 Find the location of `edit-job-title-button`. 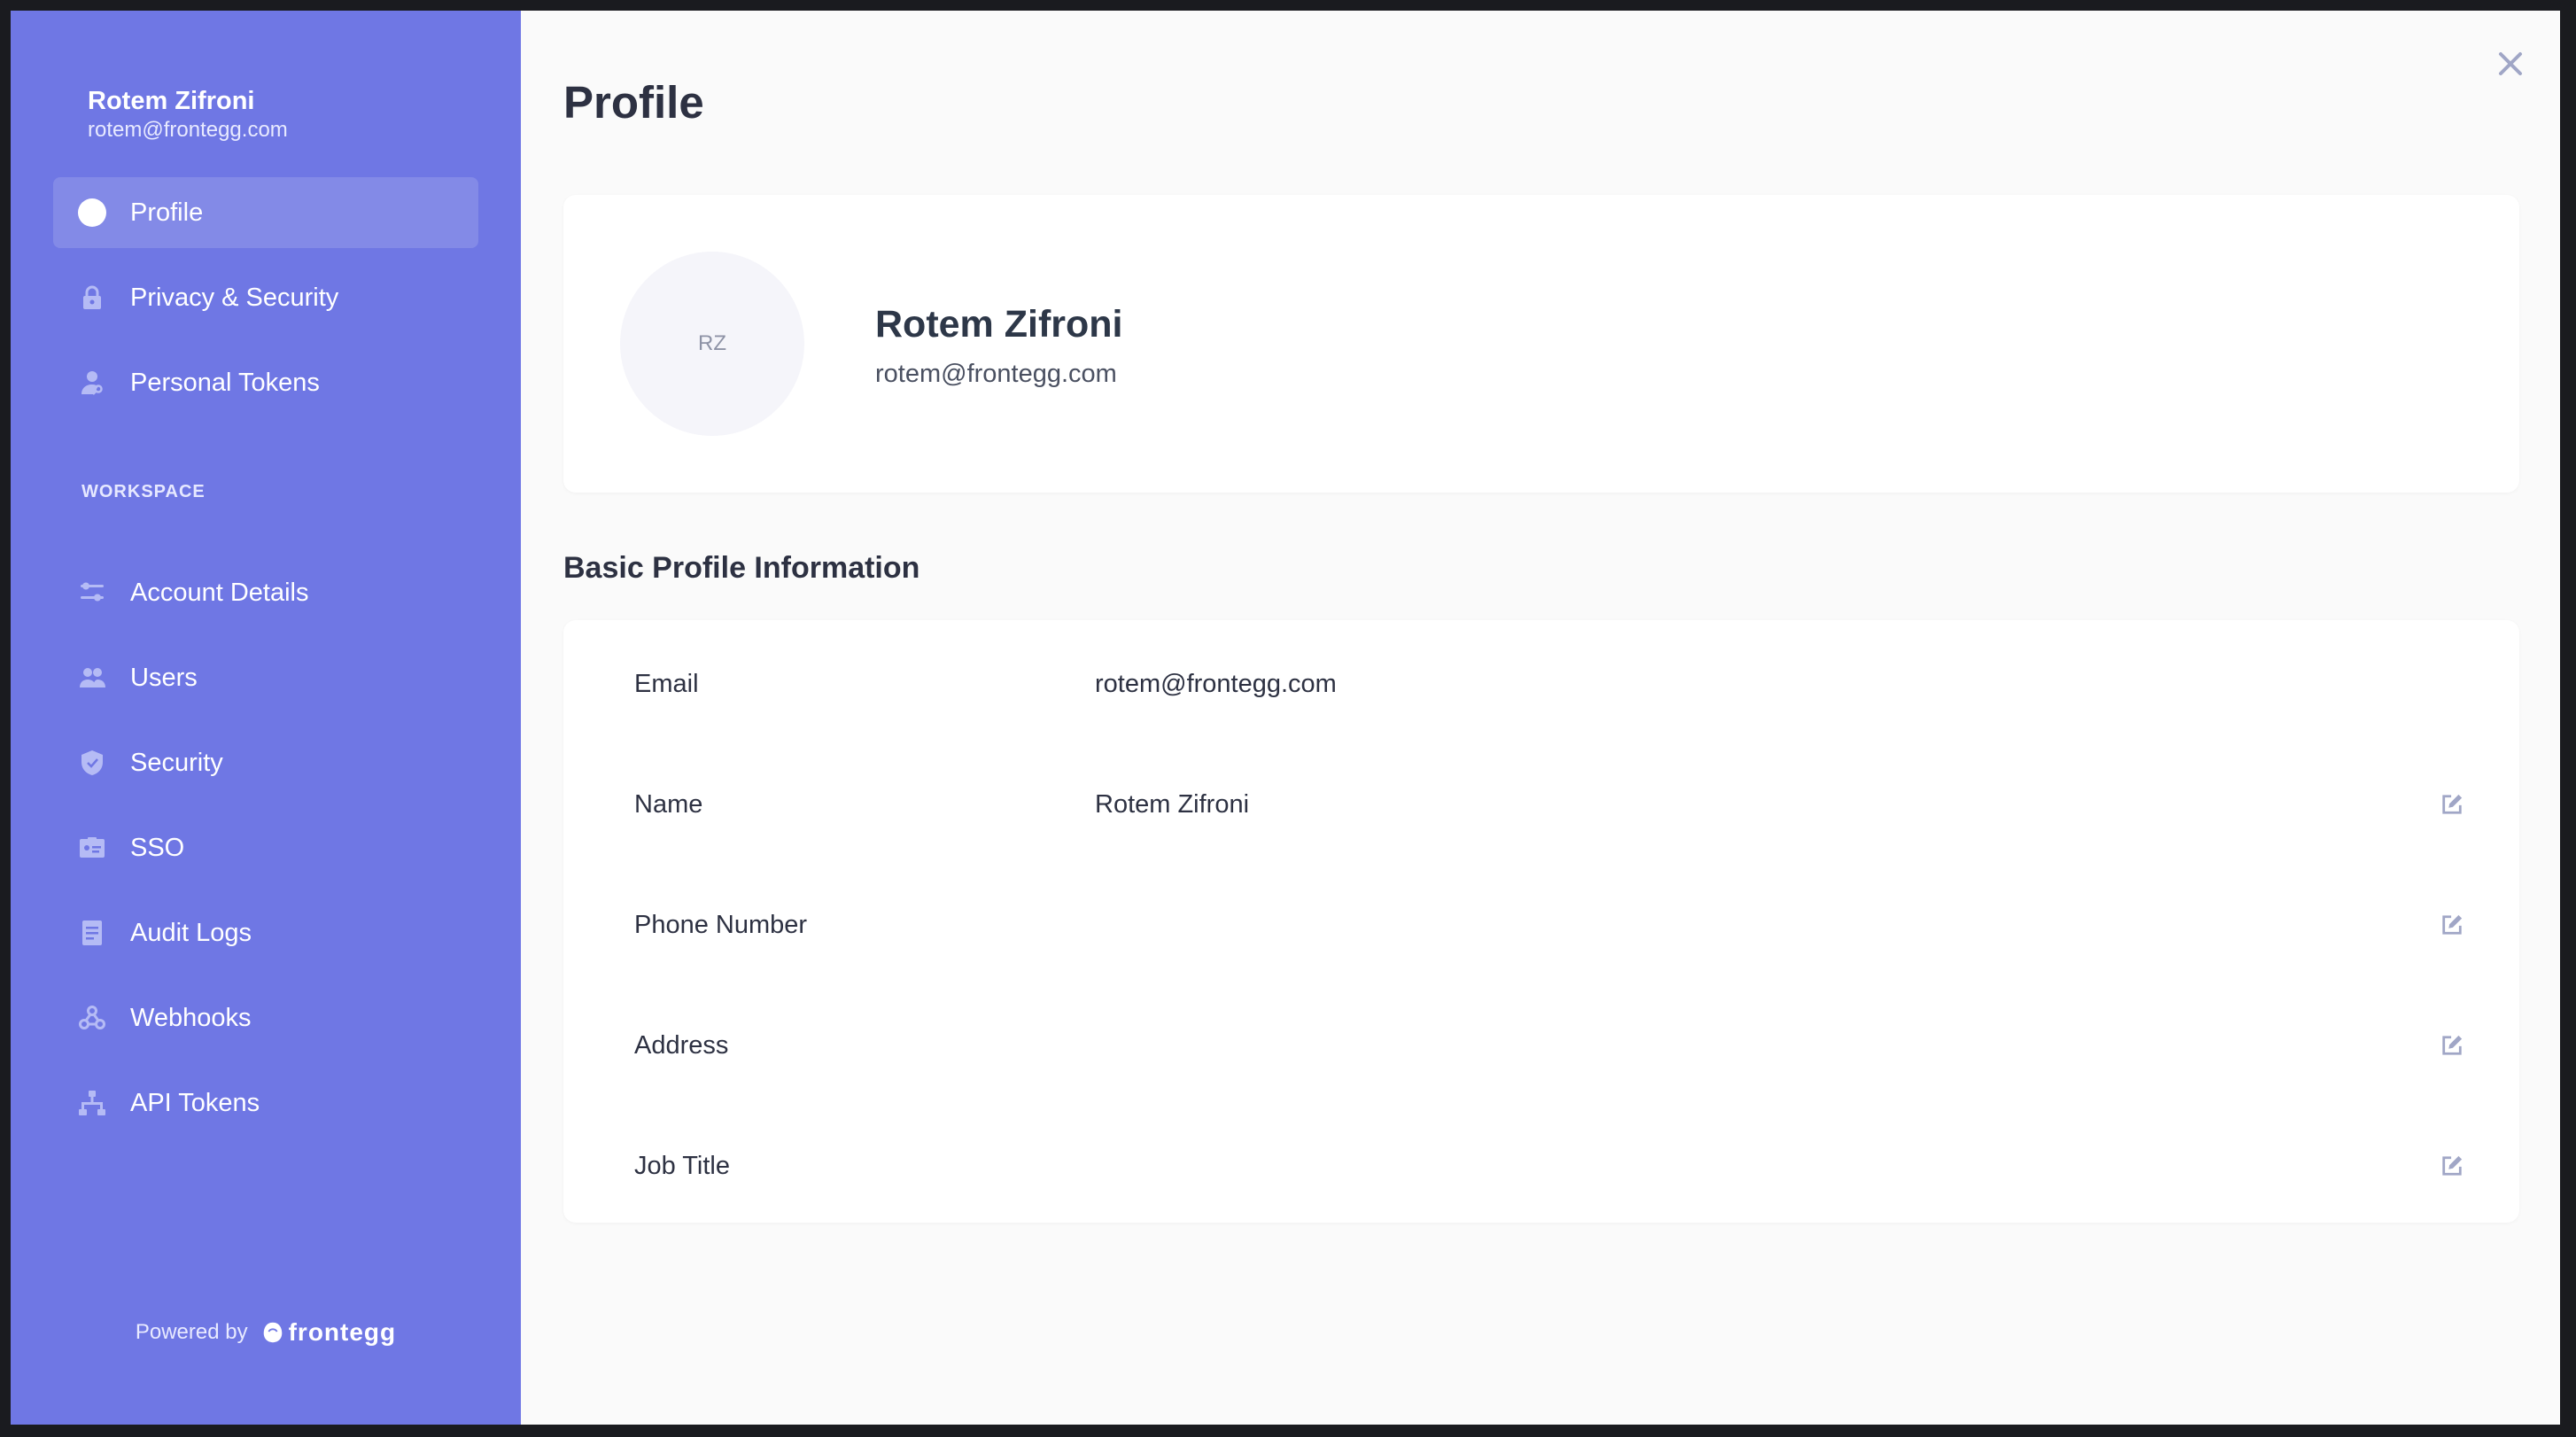

edit-job-title-button is located at coordinates (2452, 1166).